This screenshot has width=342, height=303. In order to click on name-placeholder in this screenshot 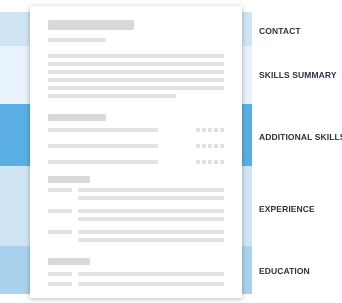, I will do `click(91, 25)`.